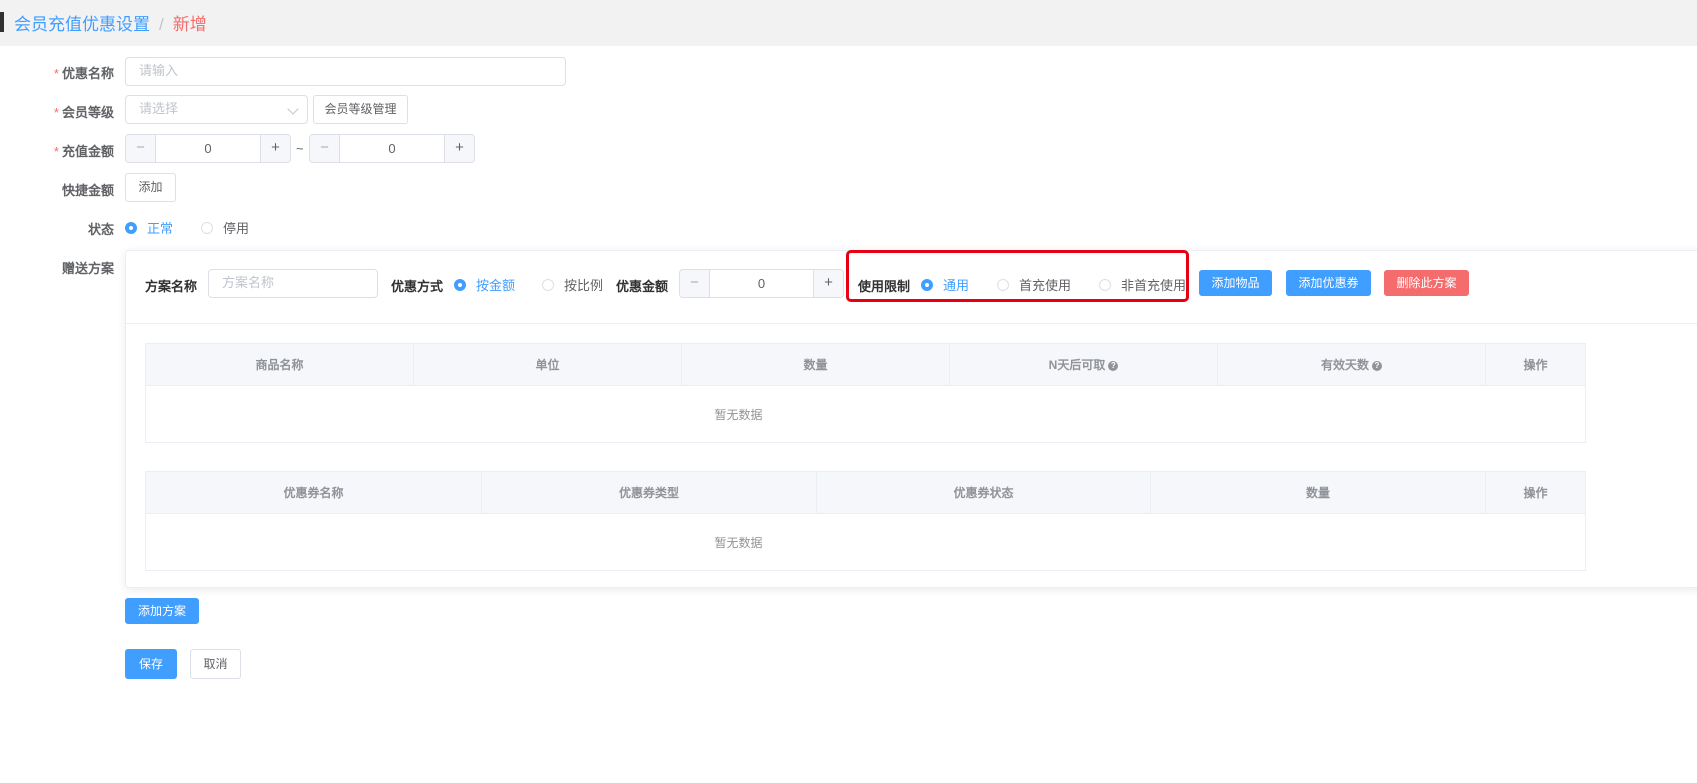 The width and height of the screenshot is (1697, 783). Describe the element at coordinates (1351, 364) in the screenshot. I see `column-header: 有效天数?` at that location.